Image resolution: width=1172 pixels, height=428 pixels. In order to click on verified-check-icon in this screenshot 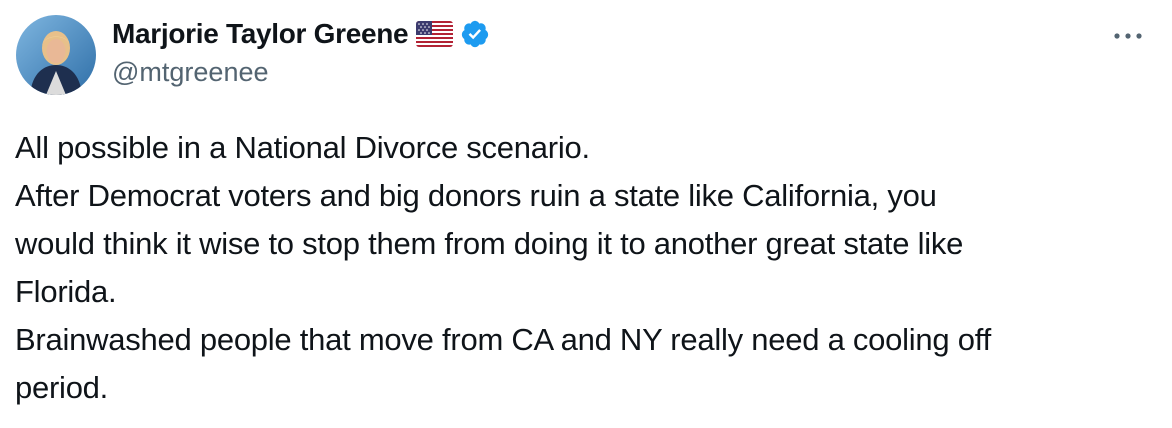, I will do `click(475, 34)`.